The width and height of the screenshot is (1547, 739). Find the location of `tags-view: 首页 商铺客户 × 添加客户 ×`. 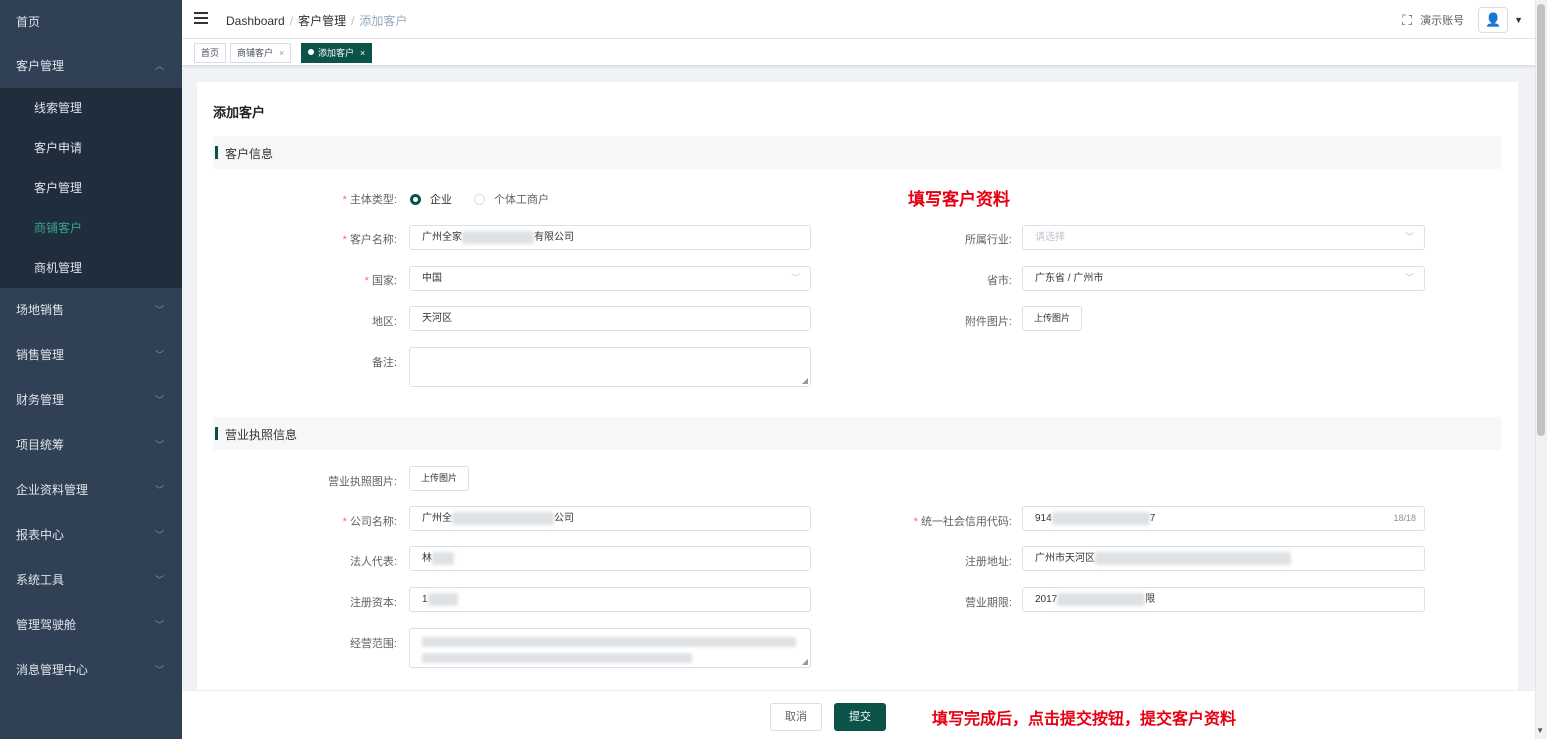

tags-view: 首页 商铺客户 × 添加客户 × is located at coordinates (864, 52).